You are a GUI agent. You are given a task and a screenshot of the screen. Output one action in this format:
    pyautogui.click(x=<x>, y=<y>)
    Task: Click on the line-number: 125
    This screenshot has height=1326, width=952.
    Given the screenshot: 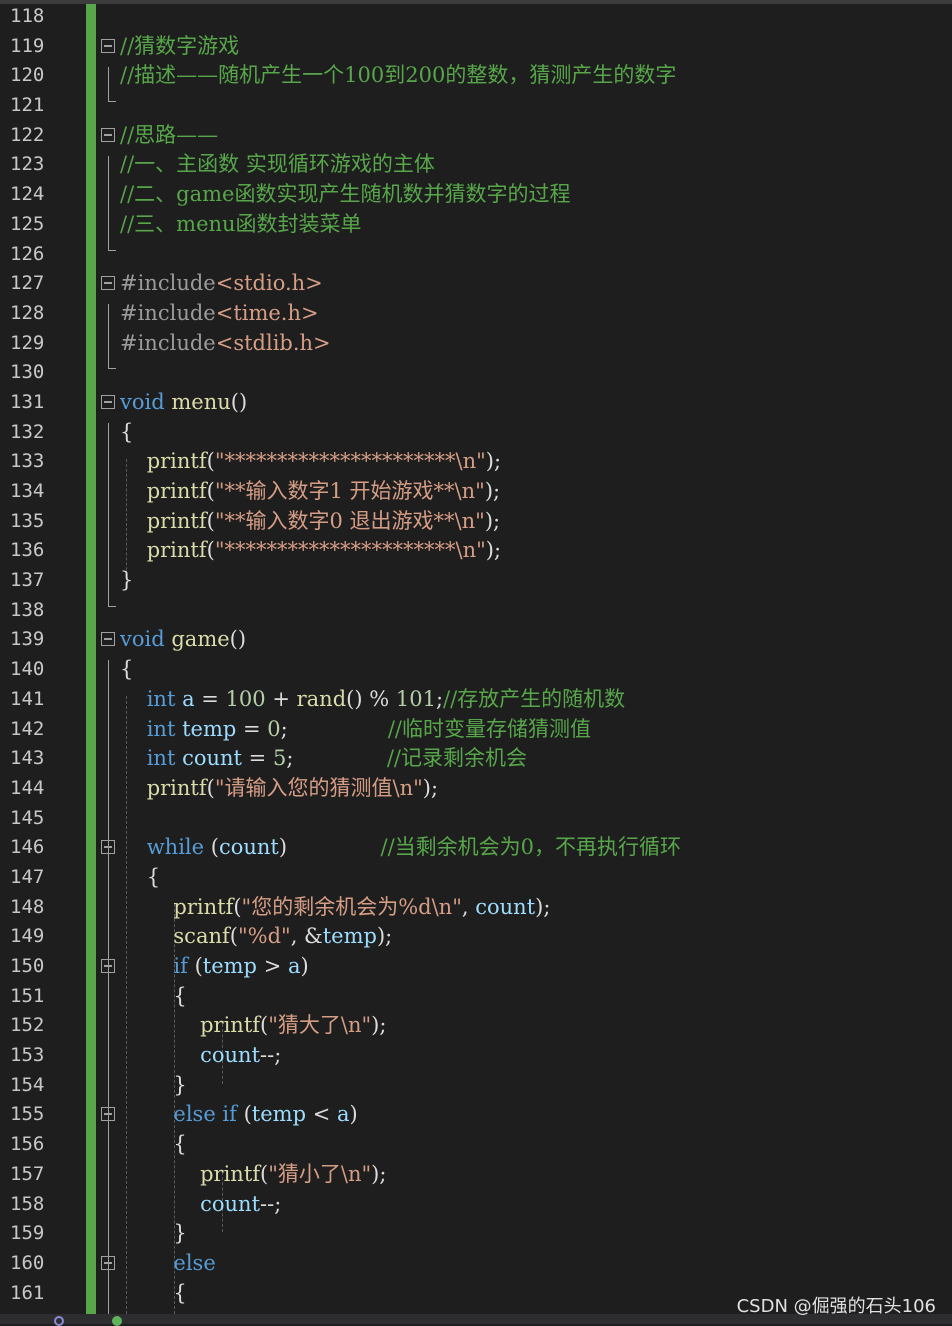 What is the action you would take?
    pyautogui.click(x=27, y=223)
    